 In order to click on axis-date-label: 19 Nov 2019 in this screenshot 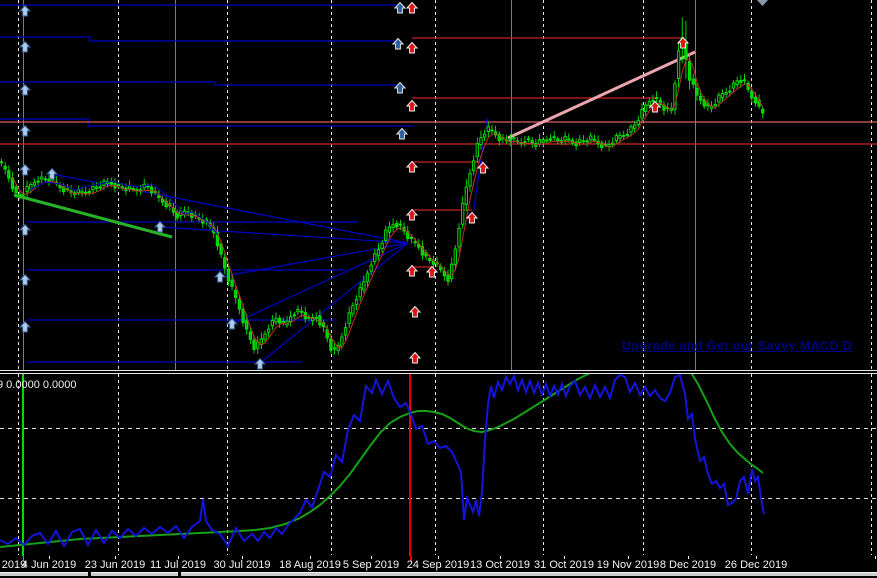, I will do `click(628, 565)`.